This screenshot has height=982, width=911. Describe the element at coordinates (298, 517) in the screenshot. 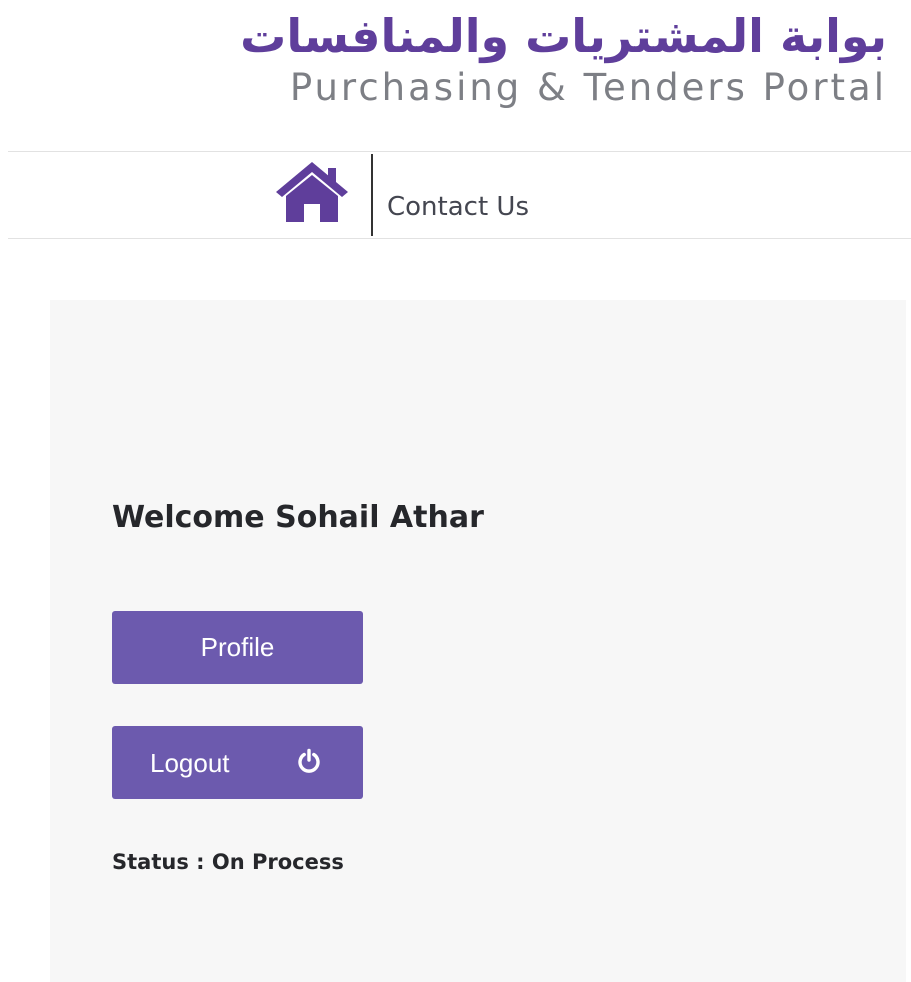

I see `welcome-heading: Welcome Sohail Athar` at that location.